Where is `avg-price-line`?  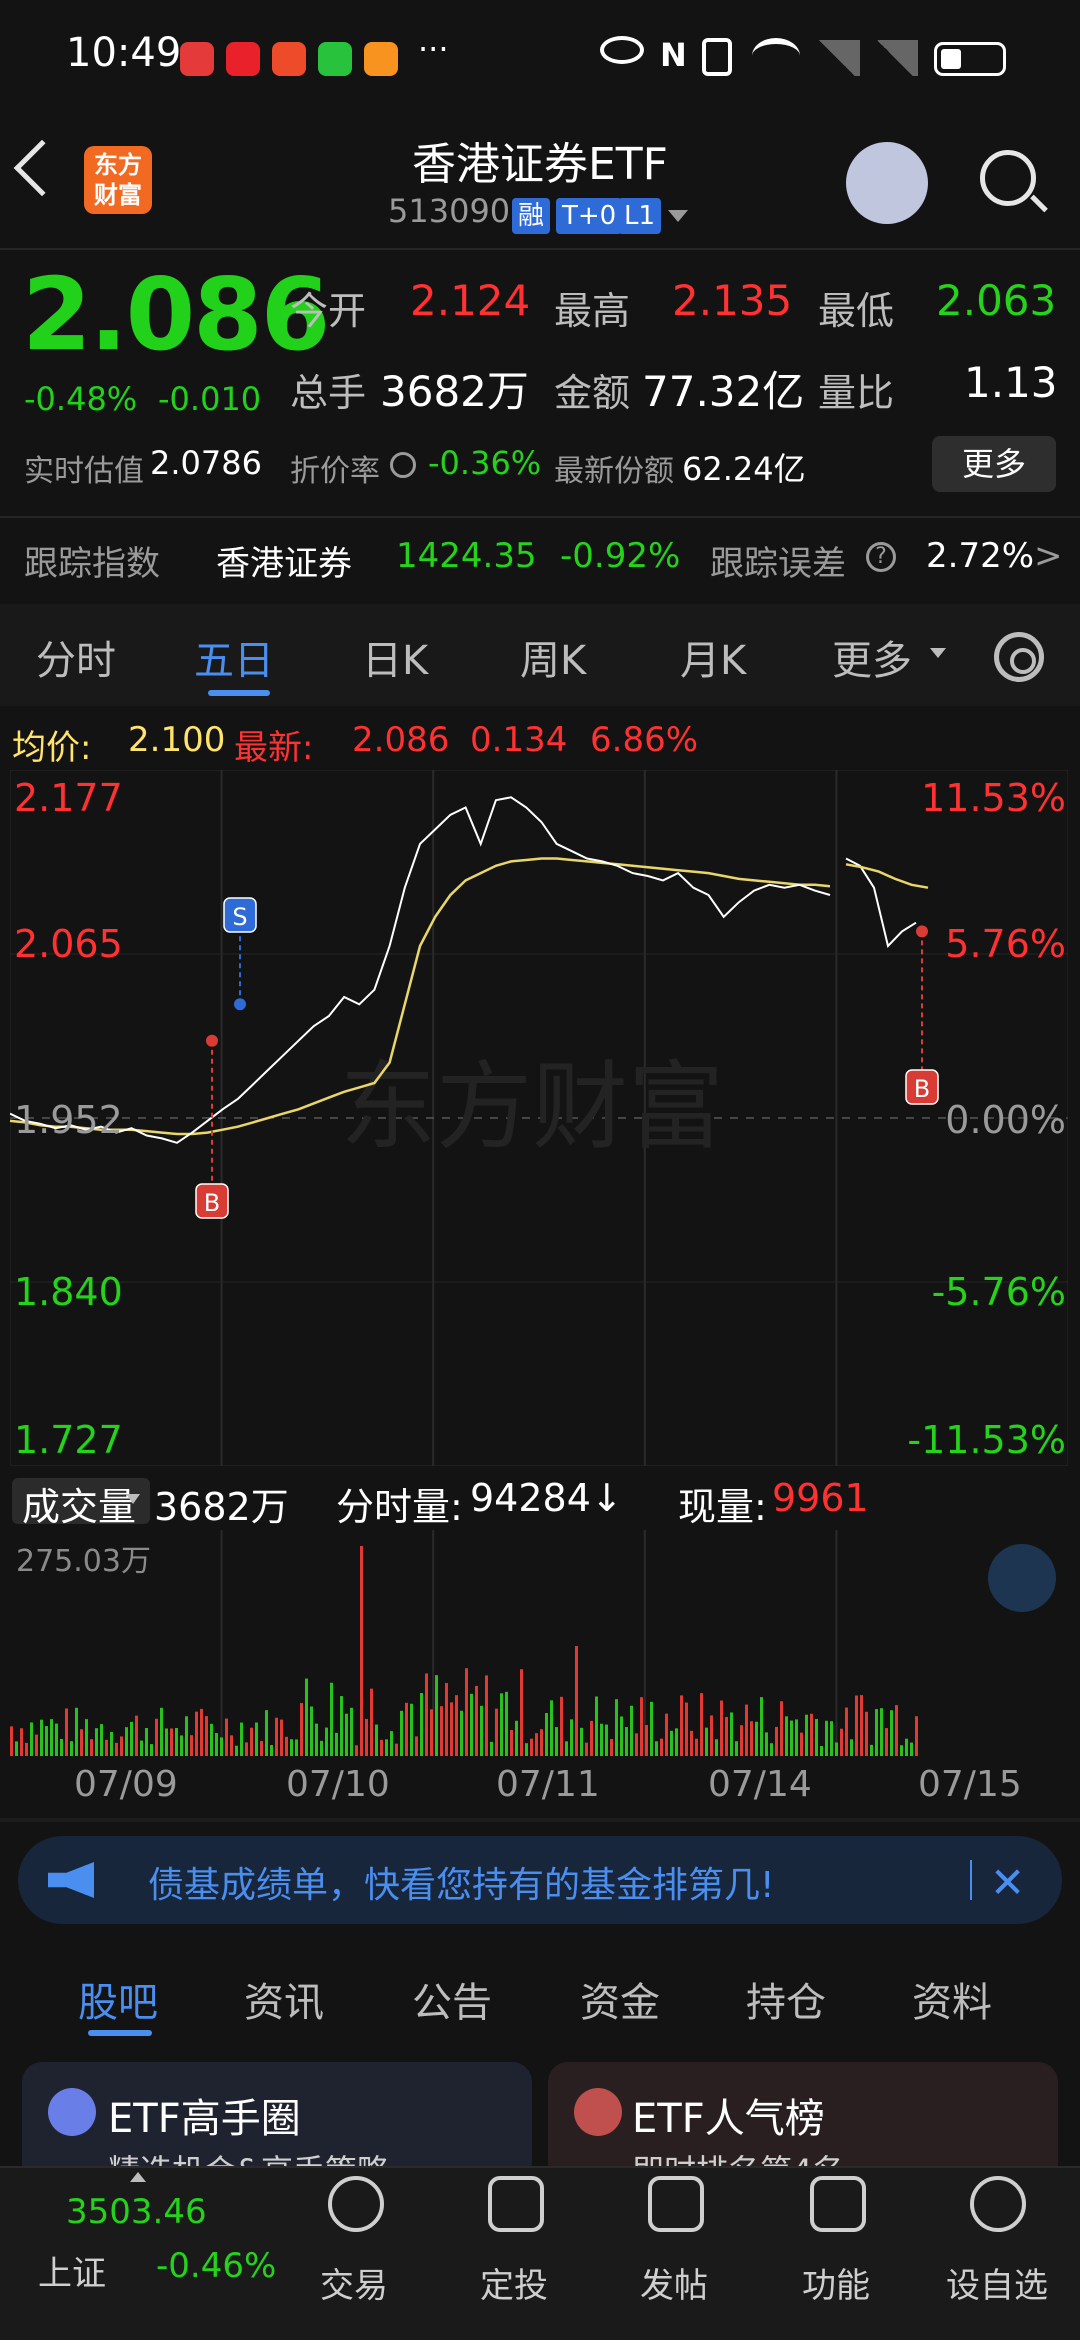
avg-price-line is located at coordinates (887, 876).